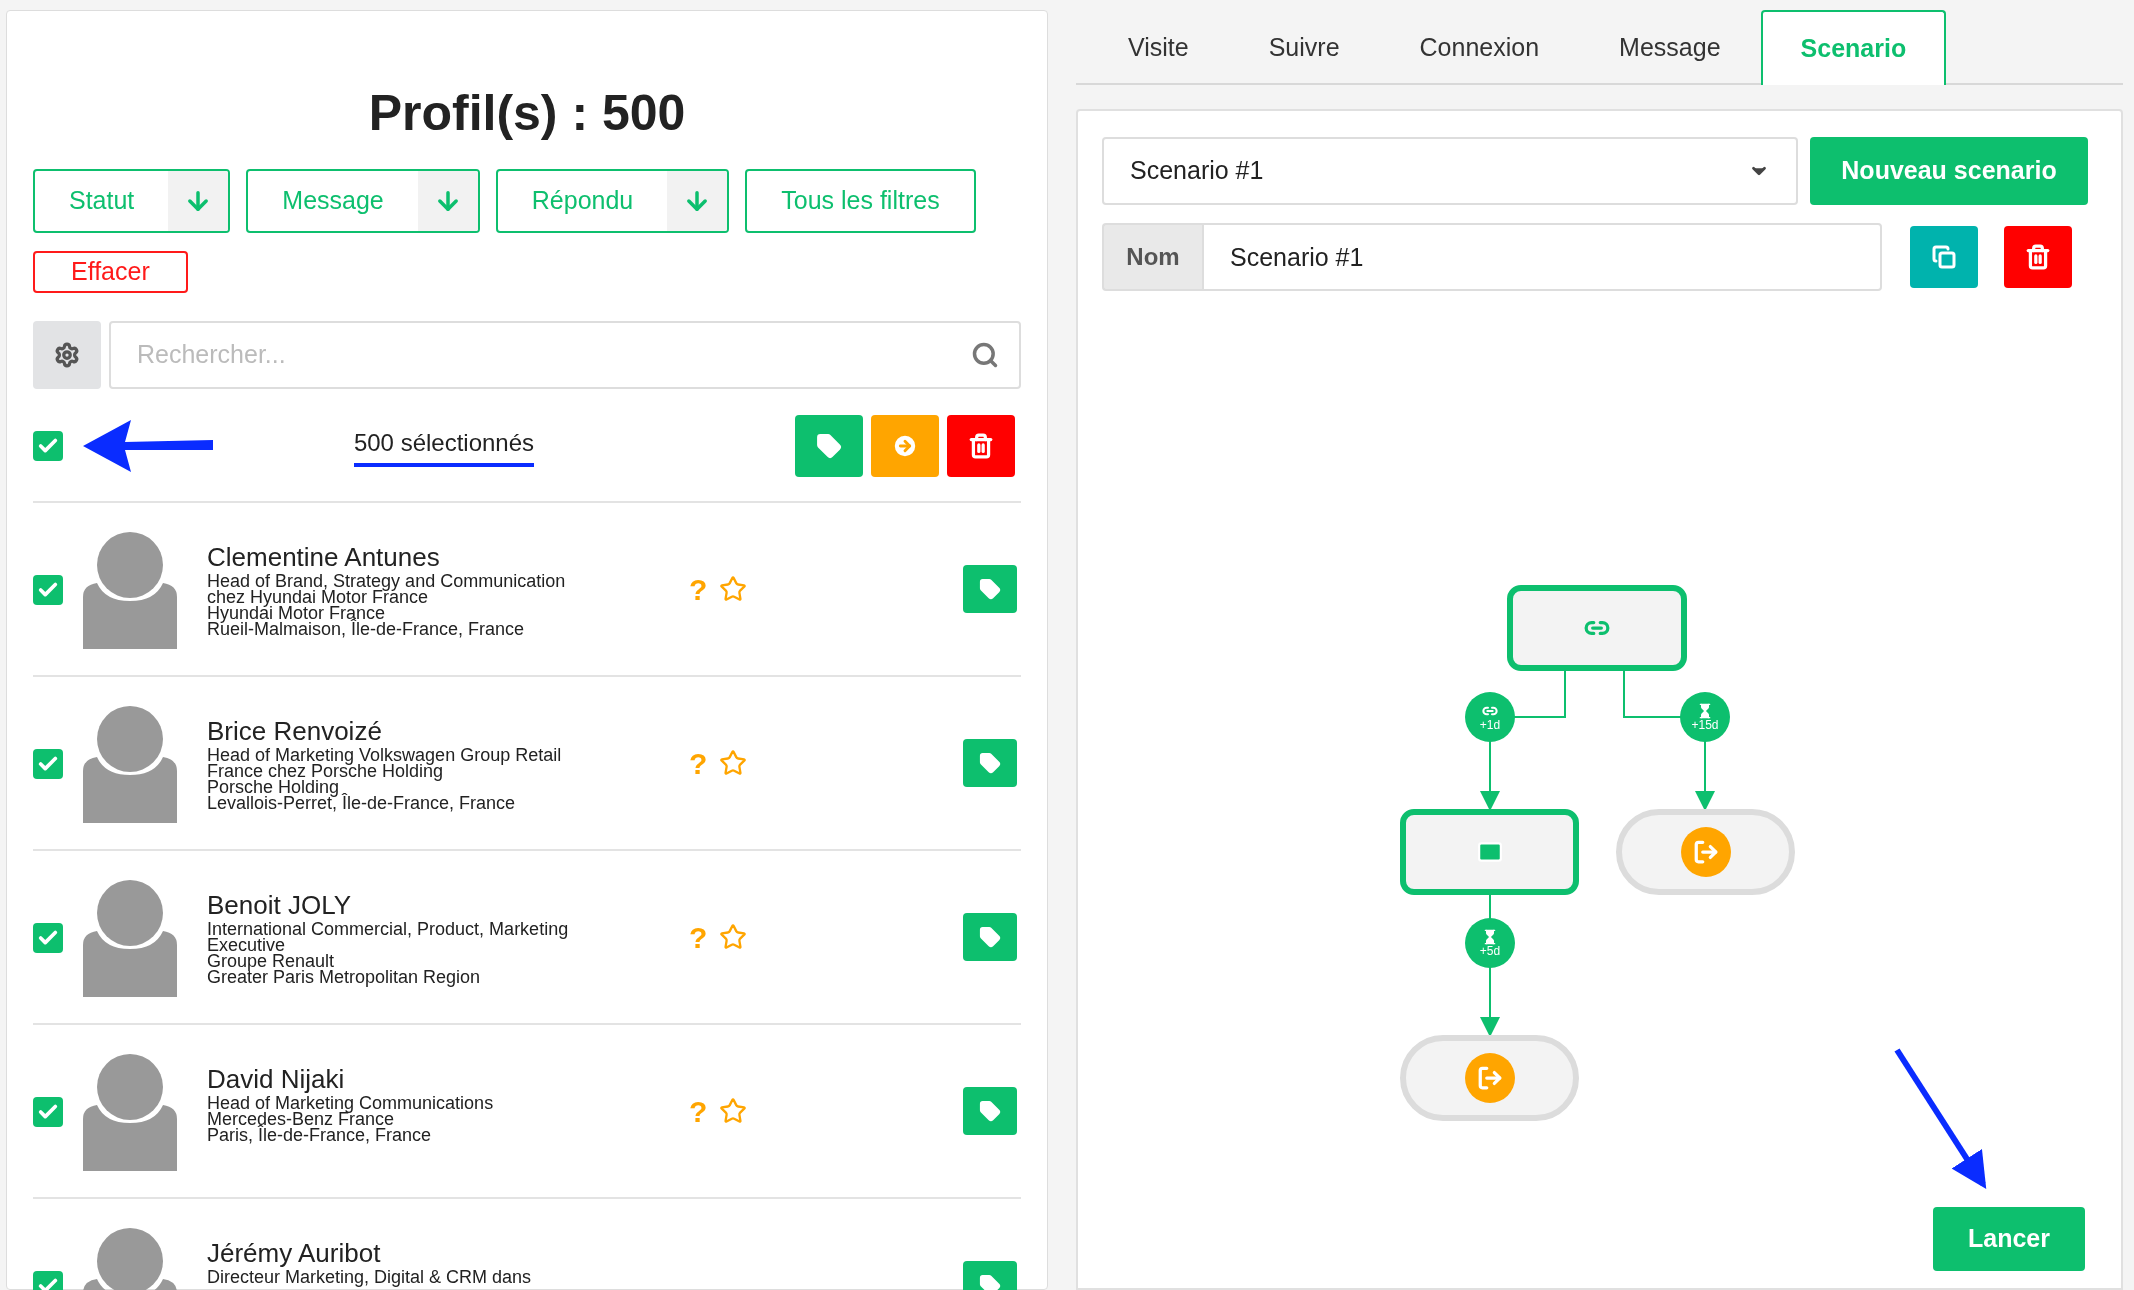 Image resolution: width=2134 pixels, height=1290 pixels. Describe the element at coordinates (280, 904) in the screenshot. I see `profile-name: Benoit JOLY` at that location.